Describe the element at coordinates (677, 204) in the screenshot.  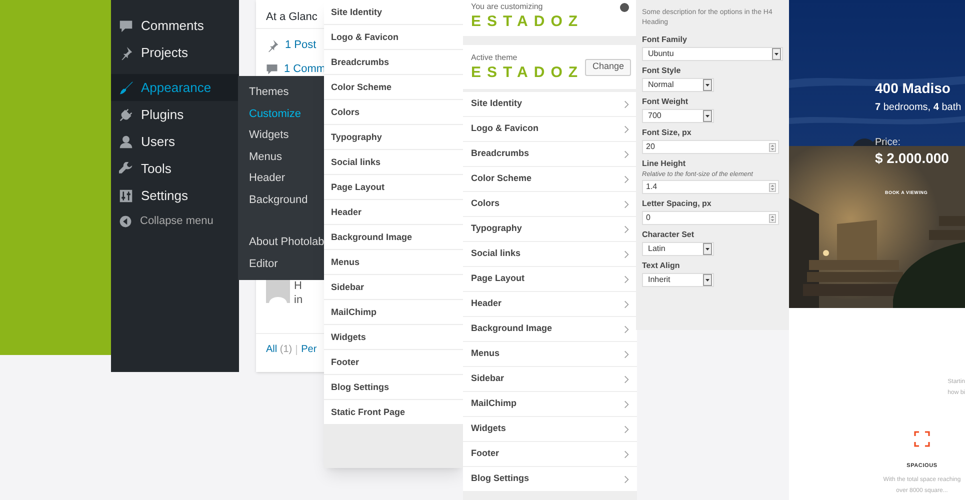
I see `field-label: Letter Spacing, px` at that location.